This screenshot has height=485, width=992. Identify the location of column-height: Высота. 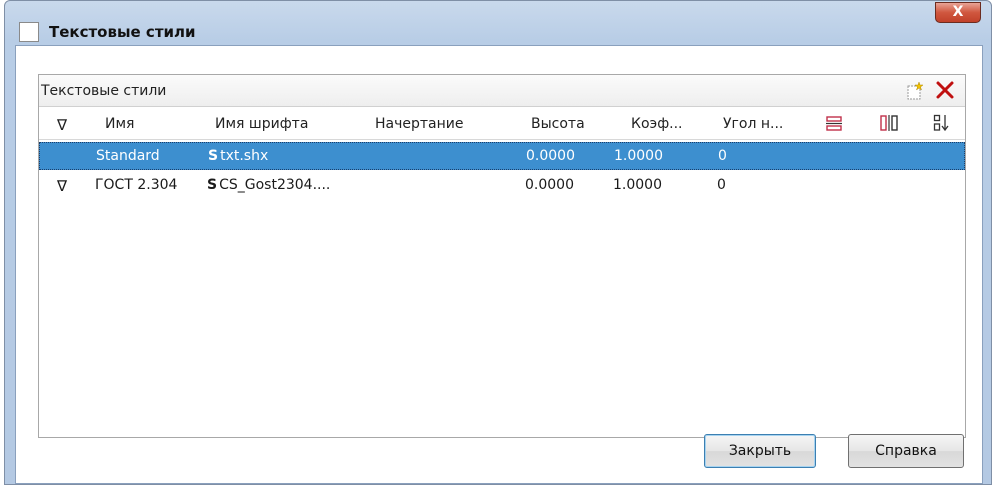
(558, 124).